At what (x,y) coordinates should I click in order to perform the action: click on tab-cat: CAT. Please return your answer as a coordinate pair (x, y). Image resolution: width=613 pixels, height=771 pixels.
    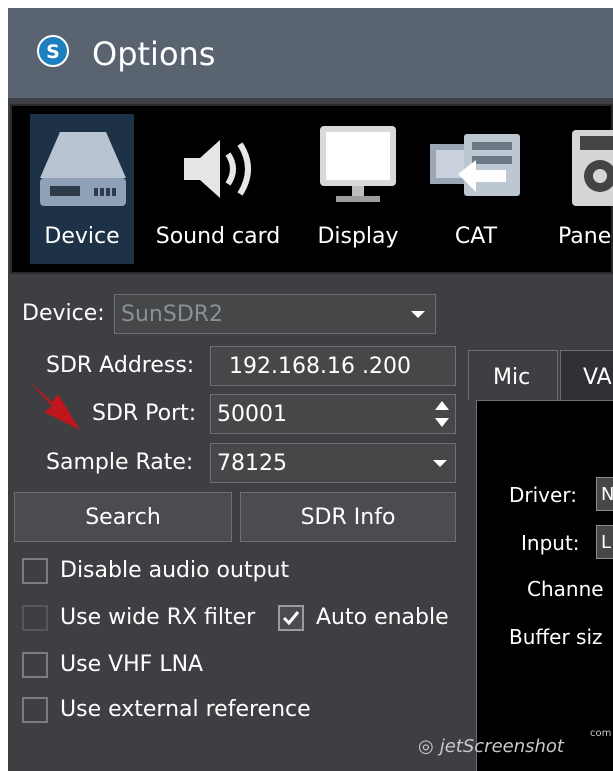
    Looking at the image, I should click on (476, 189).